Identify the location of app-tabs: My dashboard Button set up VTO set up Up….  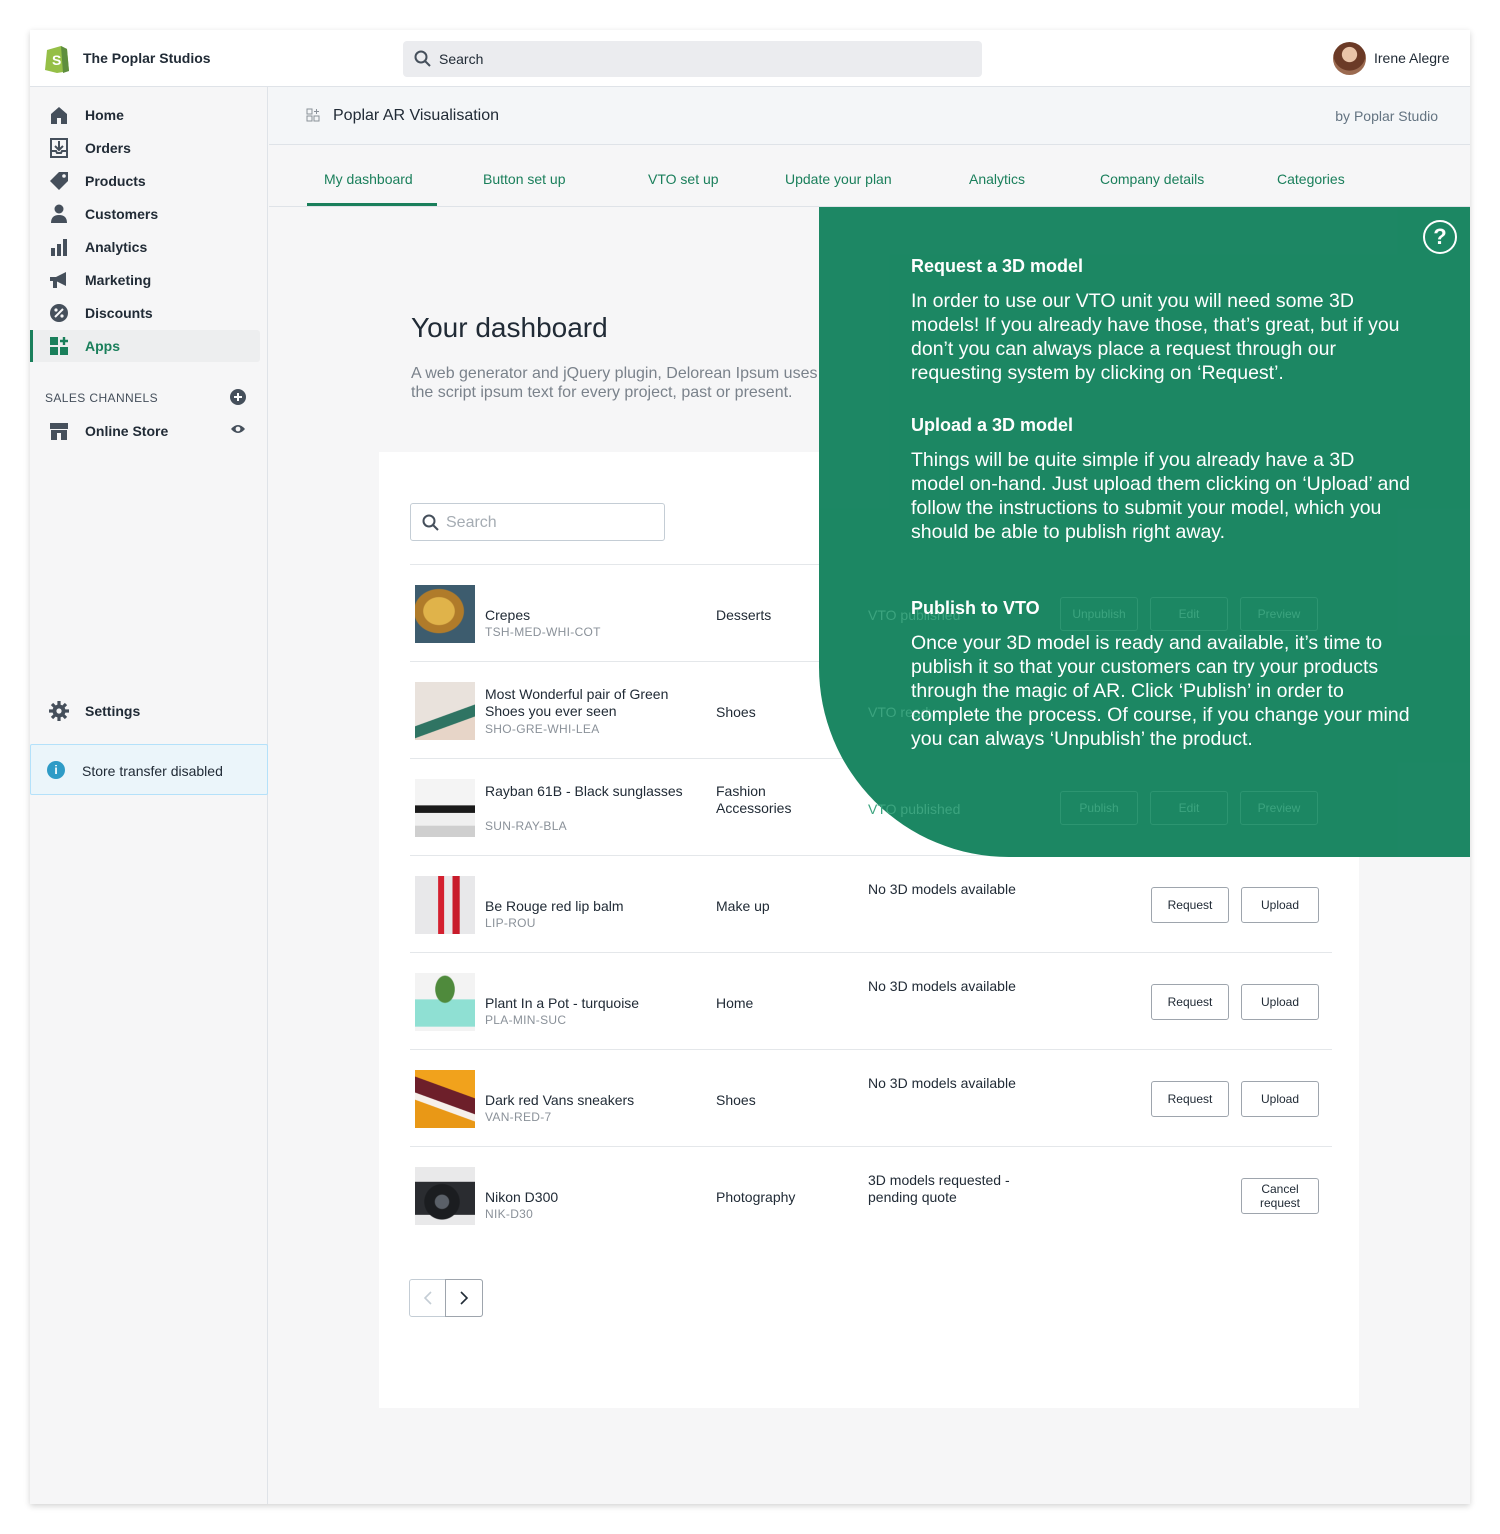
(869, 176).